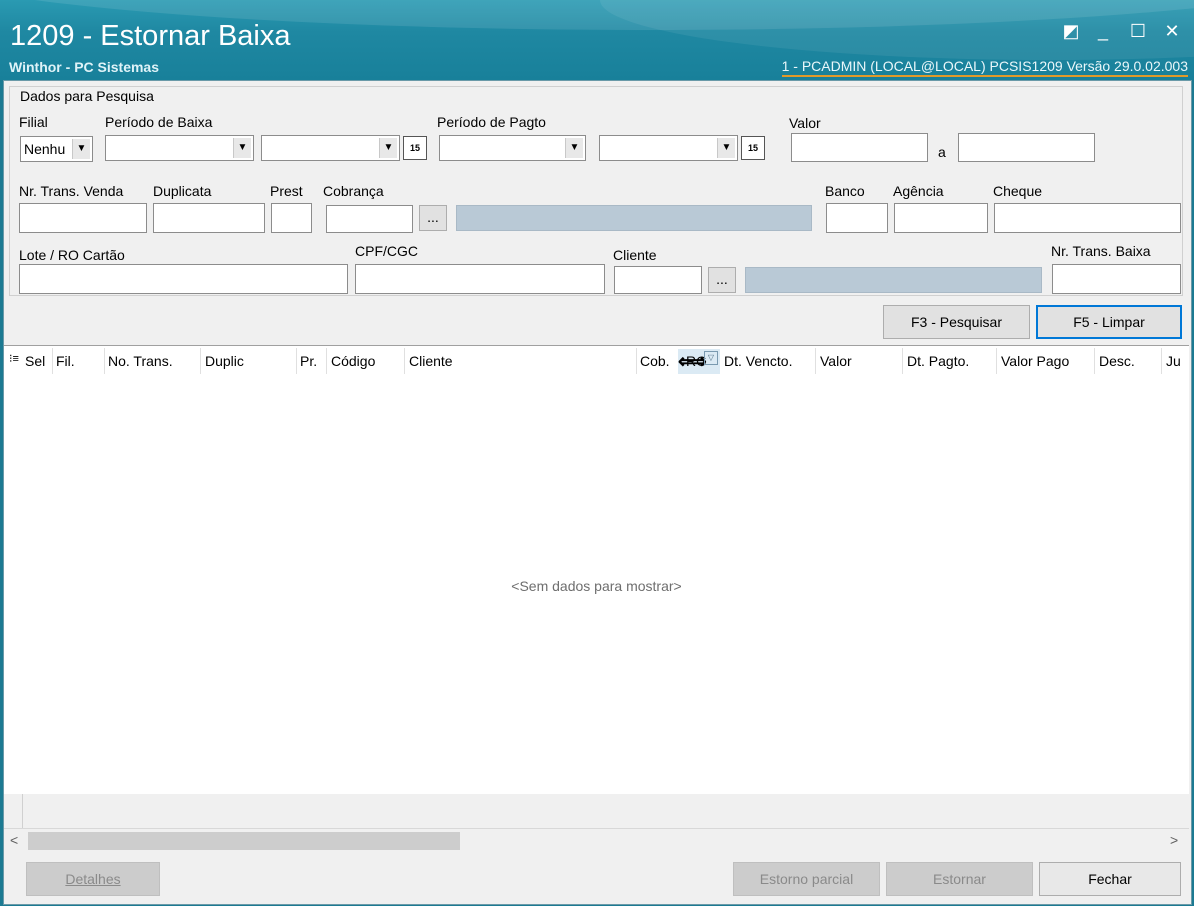  I want to click on cobranca-label: Cobrança, so click(353, 191).